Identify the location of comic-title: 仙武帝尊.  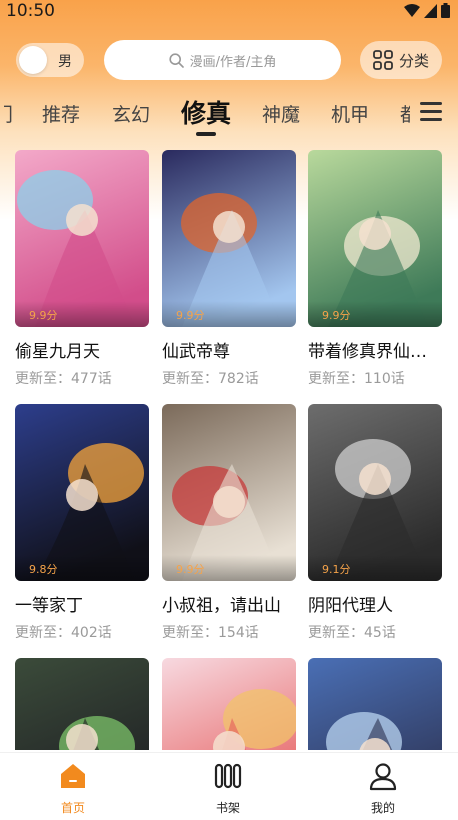
(229, 349).